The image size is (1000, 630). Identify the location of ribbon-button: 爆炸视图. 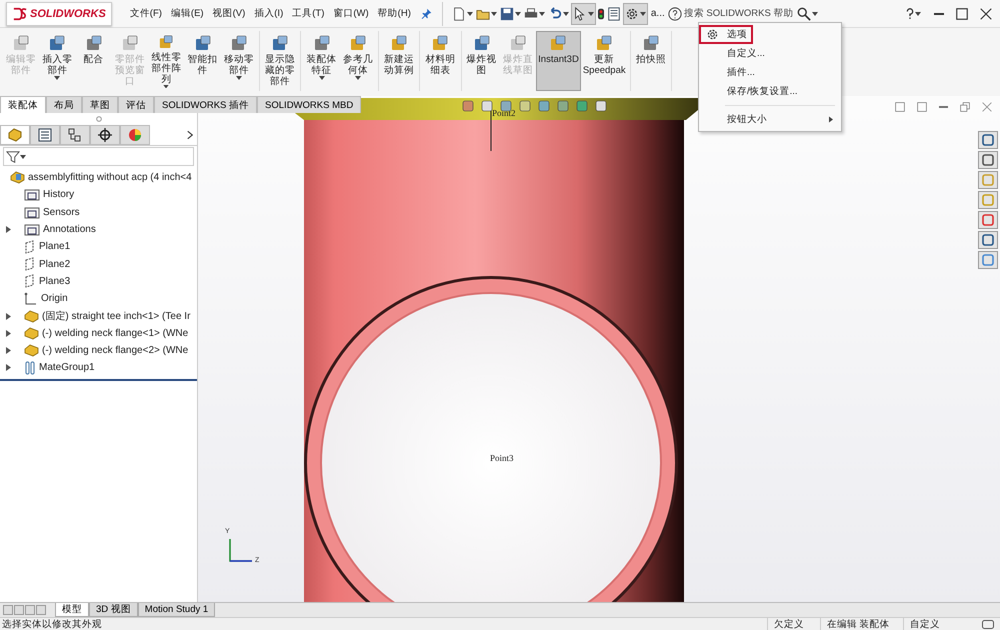
(482, 61).